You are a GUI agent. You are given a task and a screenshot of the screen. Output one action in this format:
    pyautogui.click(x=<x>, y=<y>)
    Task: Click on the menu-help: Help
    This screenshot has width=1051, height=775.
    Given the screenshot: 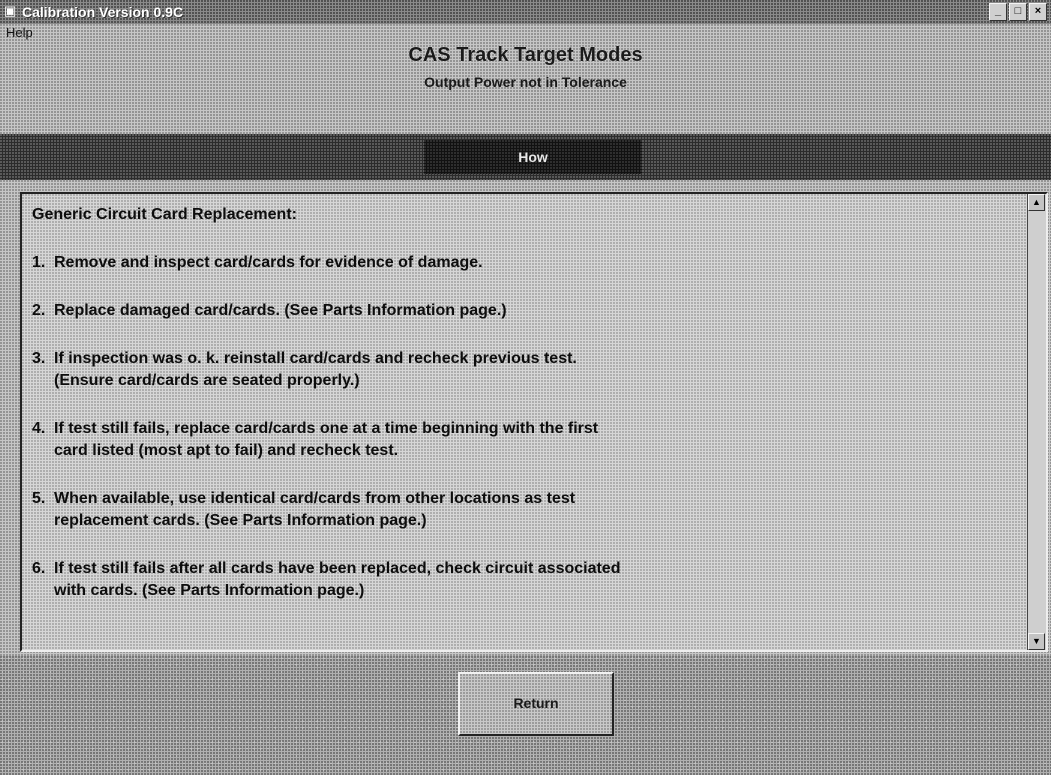 What is the action you would take?
    pyautogui.click(x=19, y=33)
    